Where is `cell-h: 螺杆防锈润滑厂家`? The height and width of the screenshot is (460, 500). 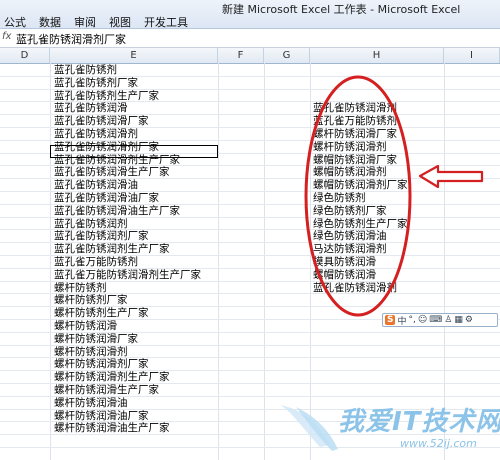 cell-h: 螺杆防锈润滑厂家 is located at coordinates (355, 134).